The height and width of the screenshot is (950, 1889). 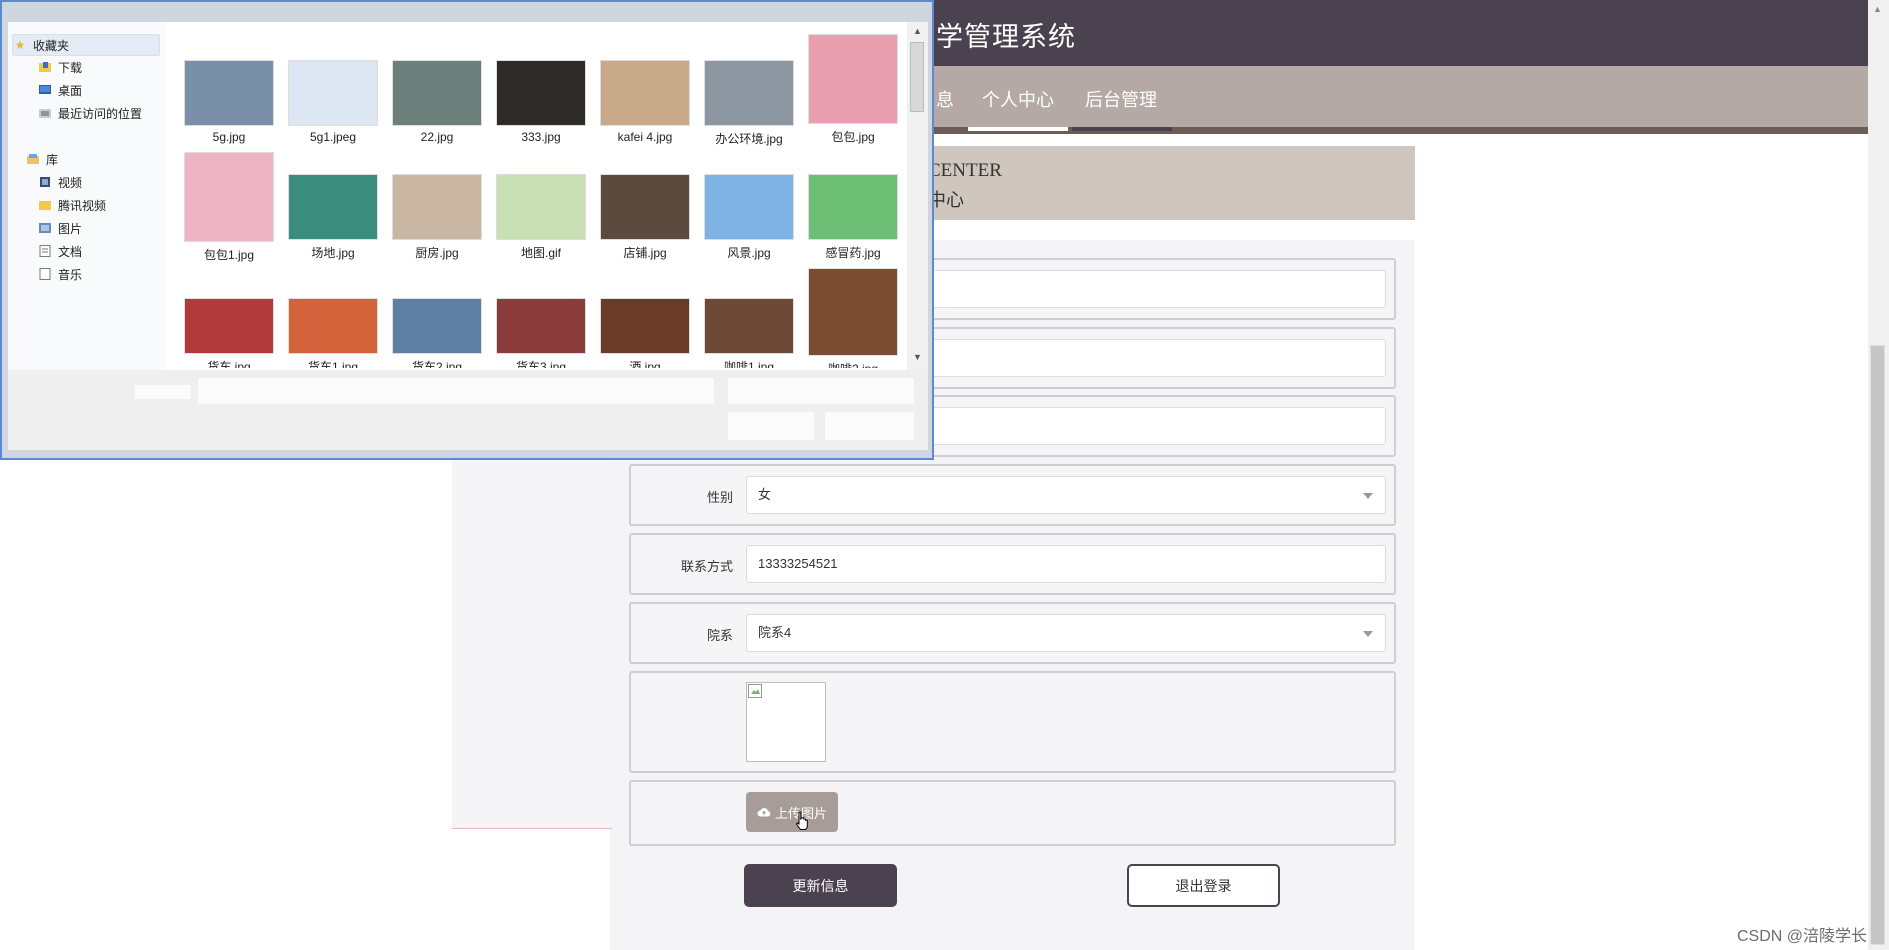 I want to click on file-name: 场地.jpg, so click(x=333, y=253).